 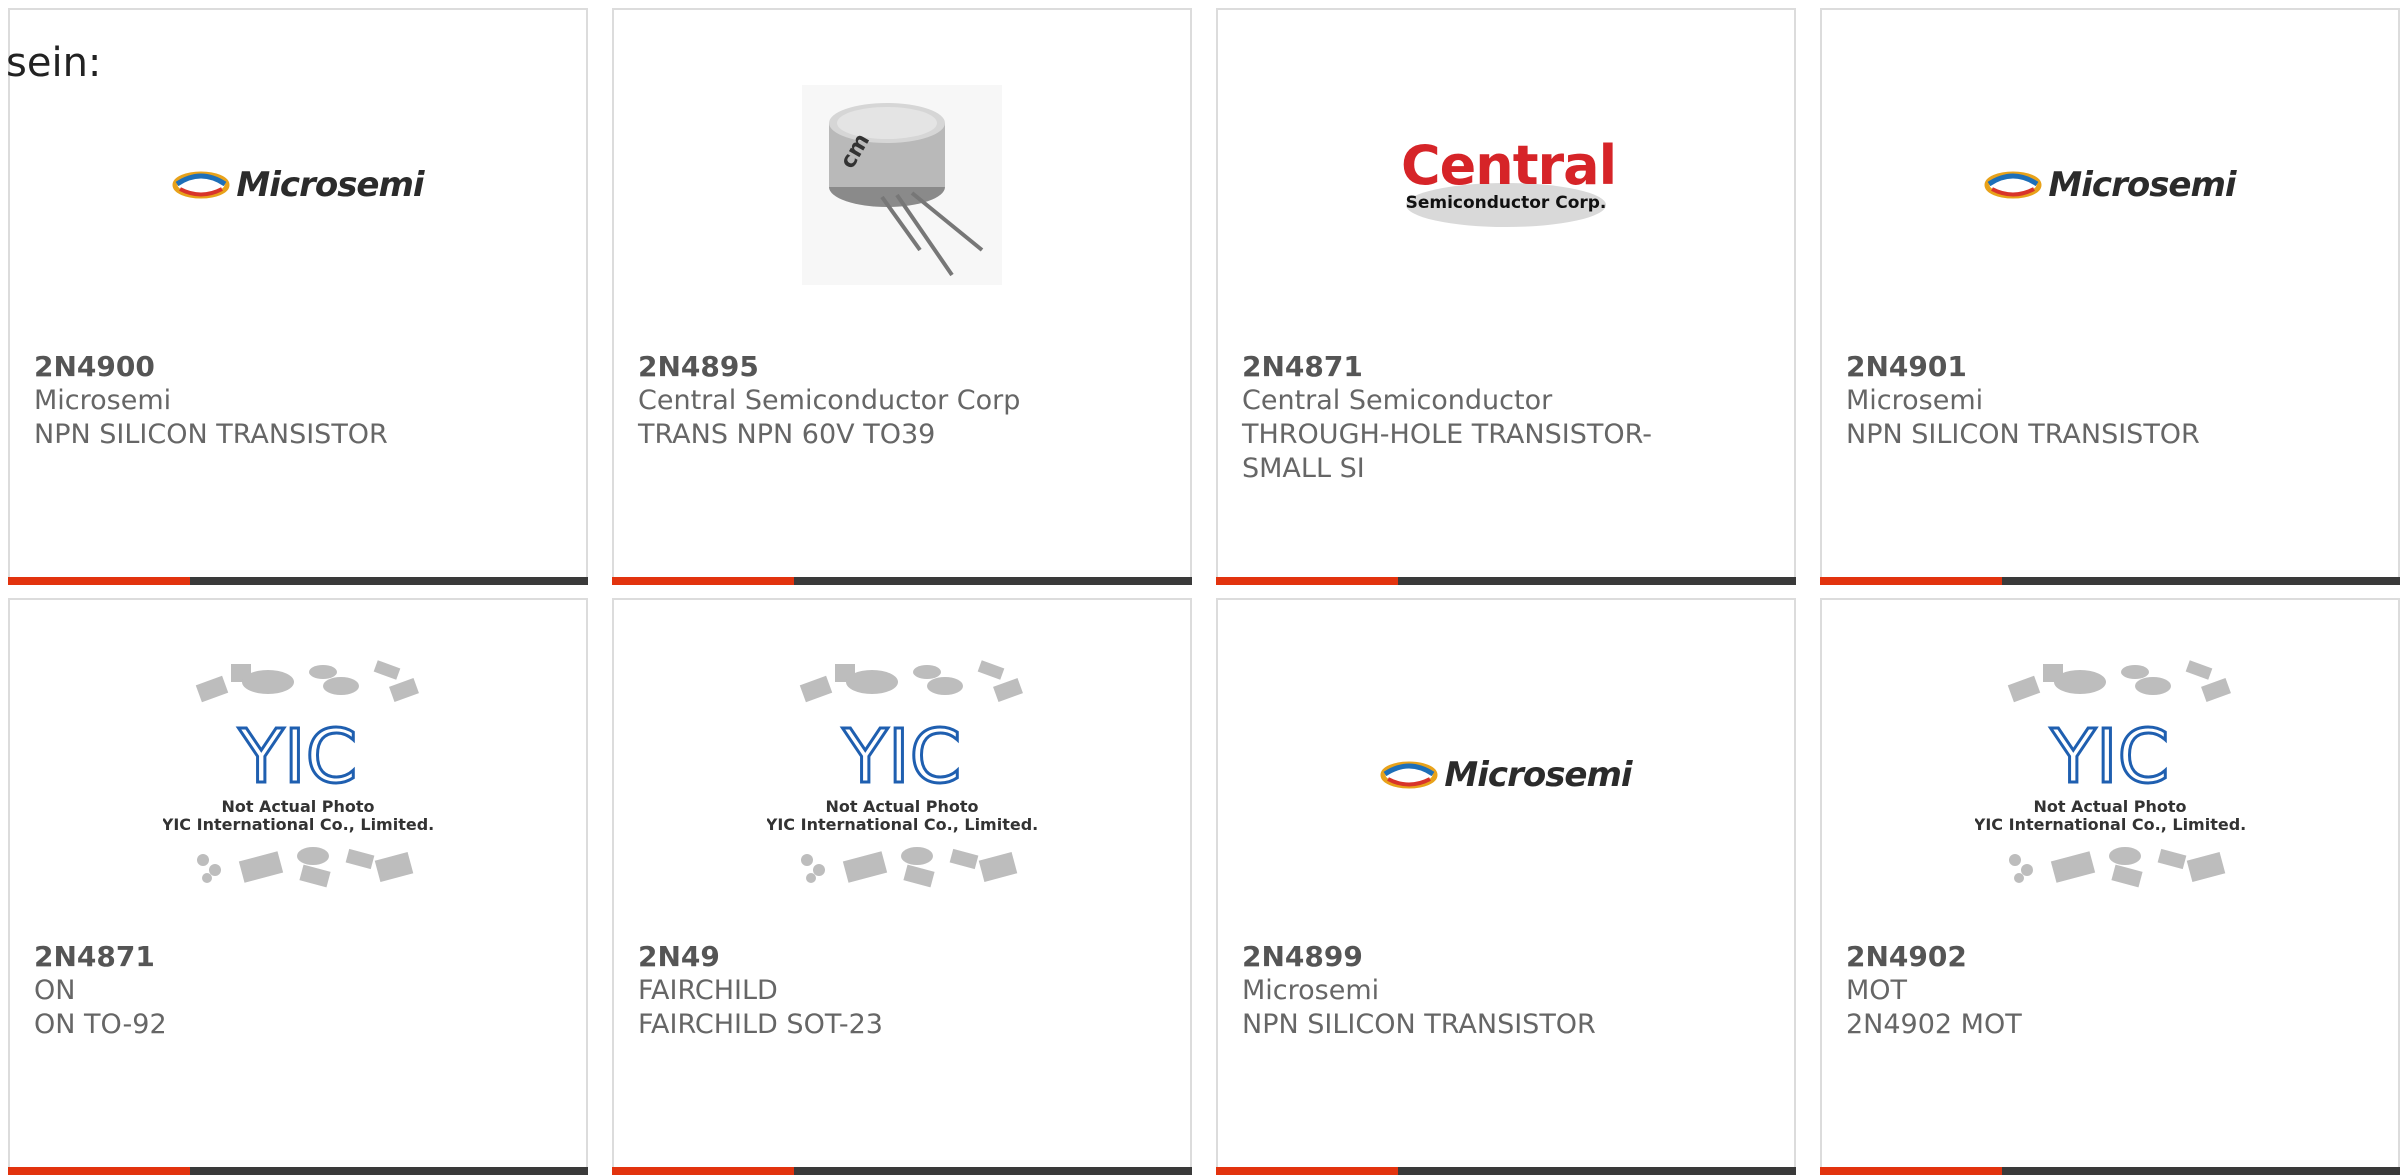 I want to click on description: FAIRCHILD SOT-23, so click(x=760, y=1024).